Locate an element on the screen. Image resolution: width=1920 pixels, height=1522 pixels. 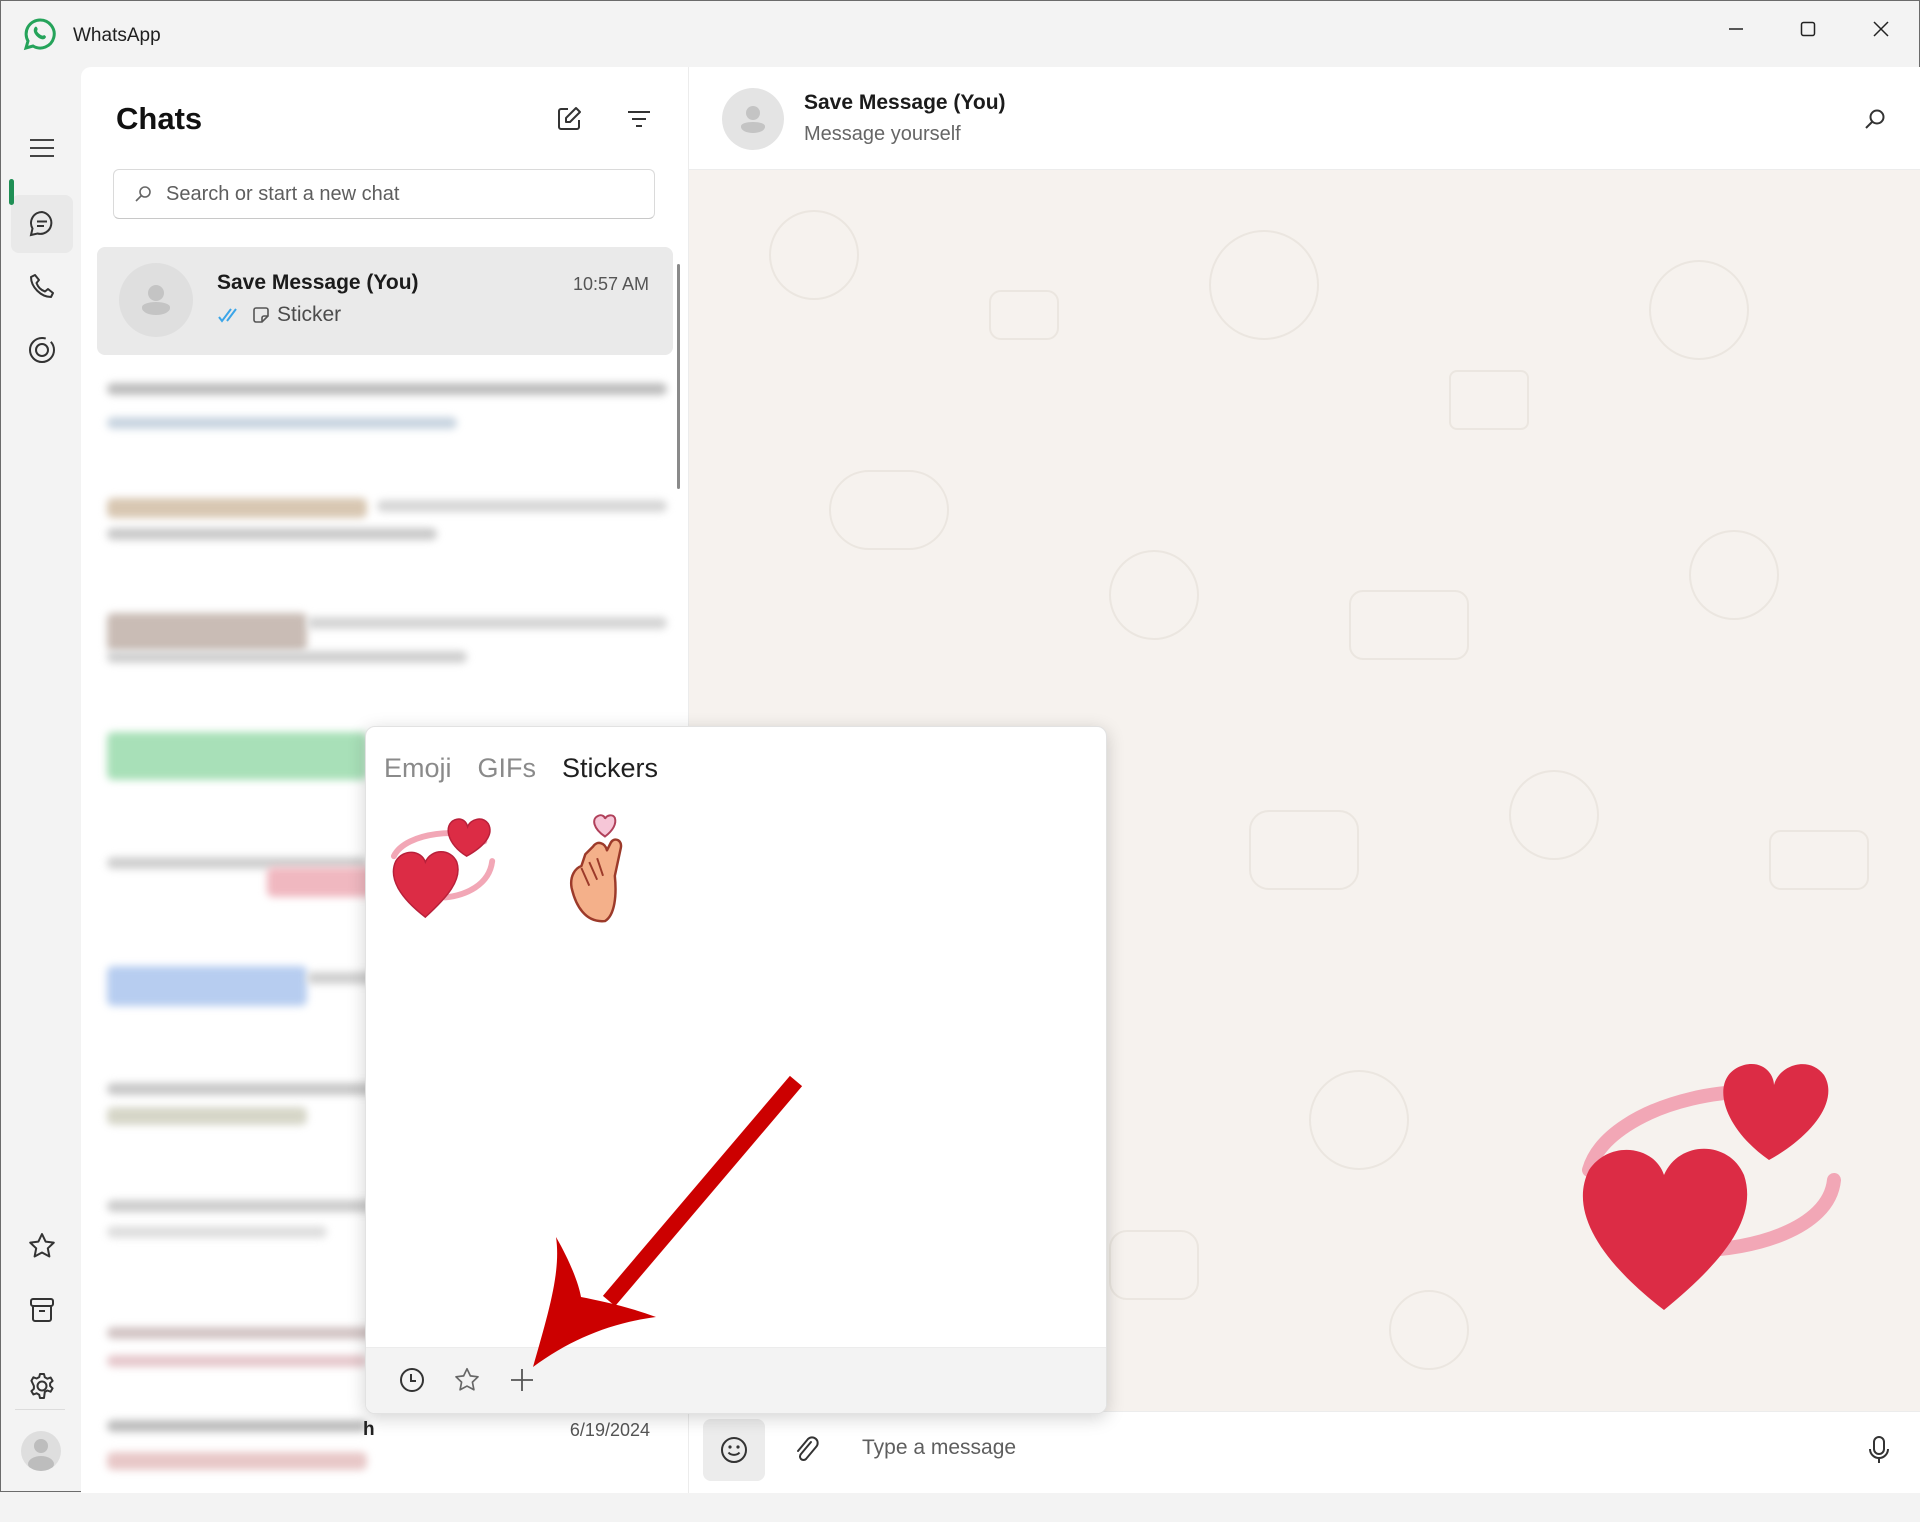
search-placeholder: Search or start a new chat is located at coordinates (283, 193).